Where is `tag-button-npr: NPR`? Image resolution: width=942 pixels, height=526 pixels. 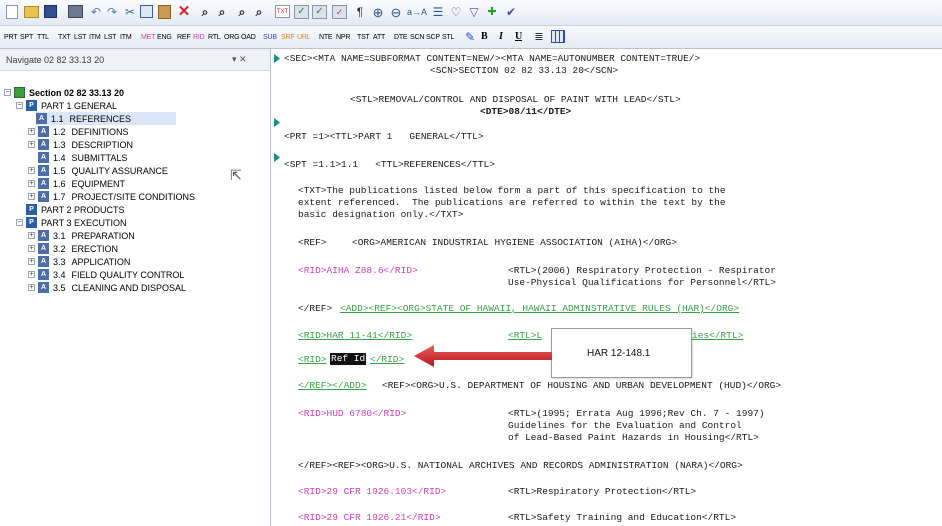
tag-button-npr: NPR is located at coordinates (343, 37).